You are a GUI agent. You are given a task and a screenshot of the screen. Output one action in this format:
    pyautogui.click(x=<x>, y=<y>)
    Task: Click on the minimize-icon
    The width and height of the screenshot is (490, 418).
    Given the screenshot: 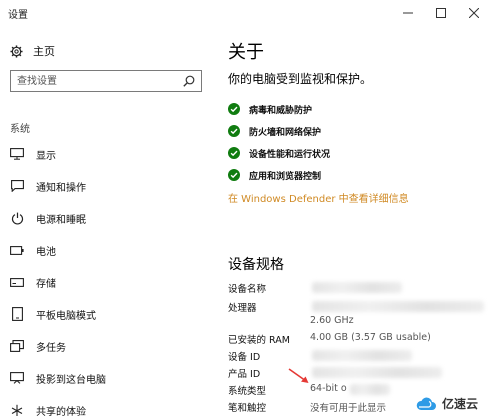 What is the action you would take?
    pyautogui.click(x=407, y=13)
    